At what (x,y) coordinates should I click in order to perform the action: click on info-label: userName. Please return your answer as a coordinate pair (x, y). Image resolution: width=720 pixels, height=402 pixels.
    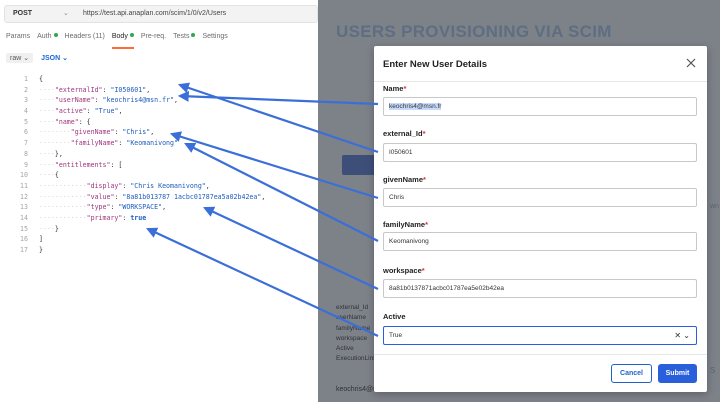
    Looking at the image, I should click on (351, 318).